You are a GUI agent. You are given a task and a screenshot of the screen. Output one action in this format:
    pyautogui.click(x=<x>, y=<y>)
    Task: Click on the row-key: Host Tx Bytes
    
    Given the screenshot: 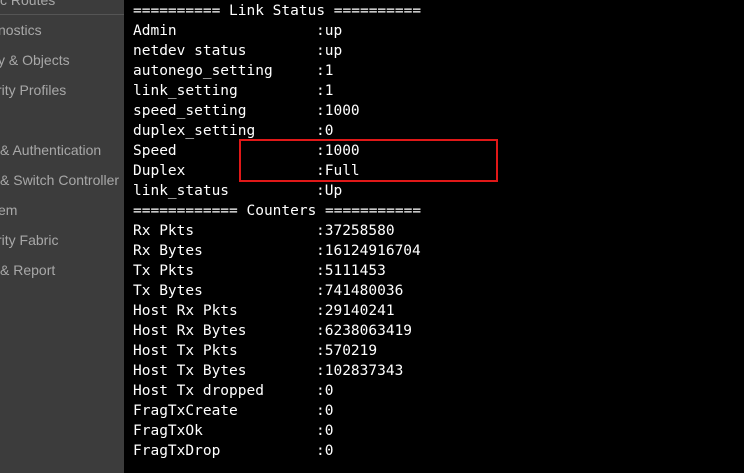 What is the action you would take?
    pyautogui.click(x=190, y=371)
    